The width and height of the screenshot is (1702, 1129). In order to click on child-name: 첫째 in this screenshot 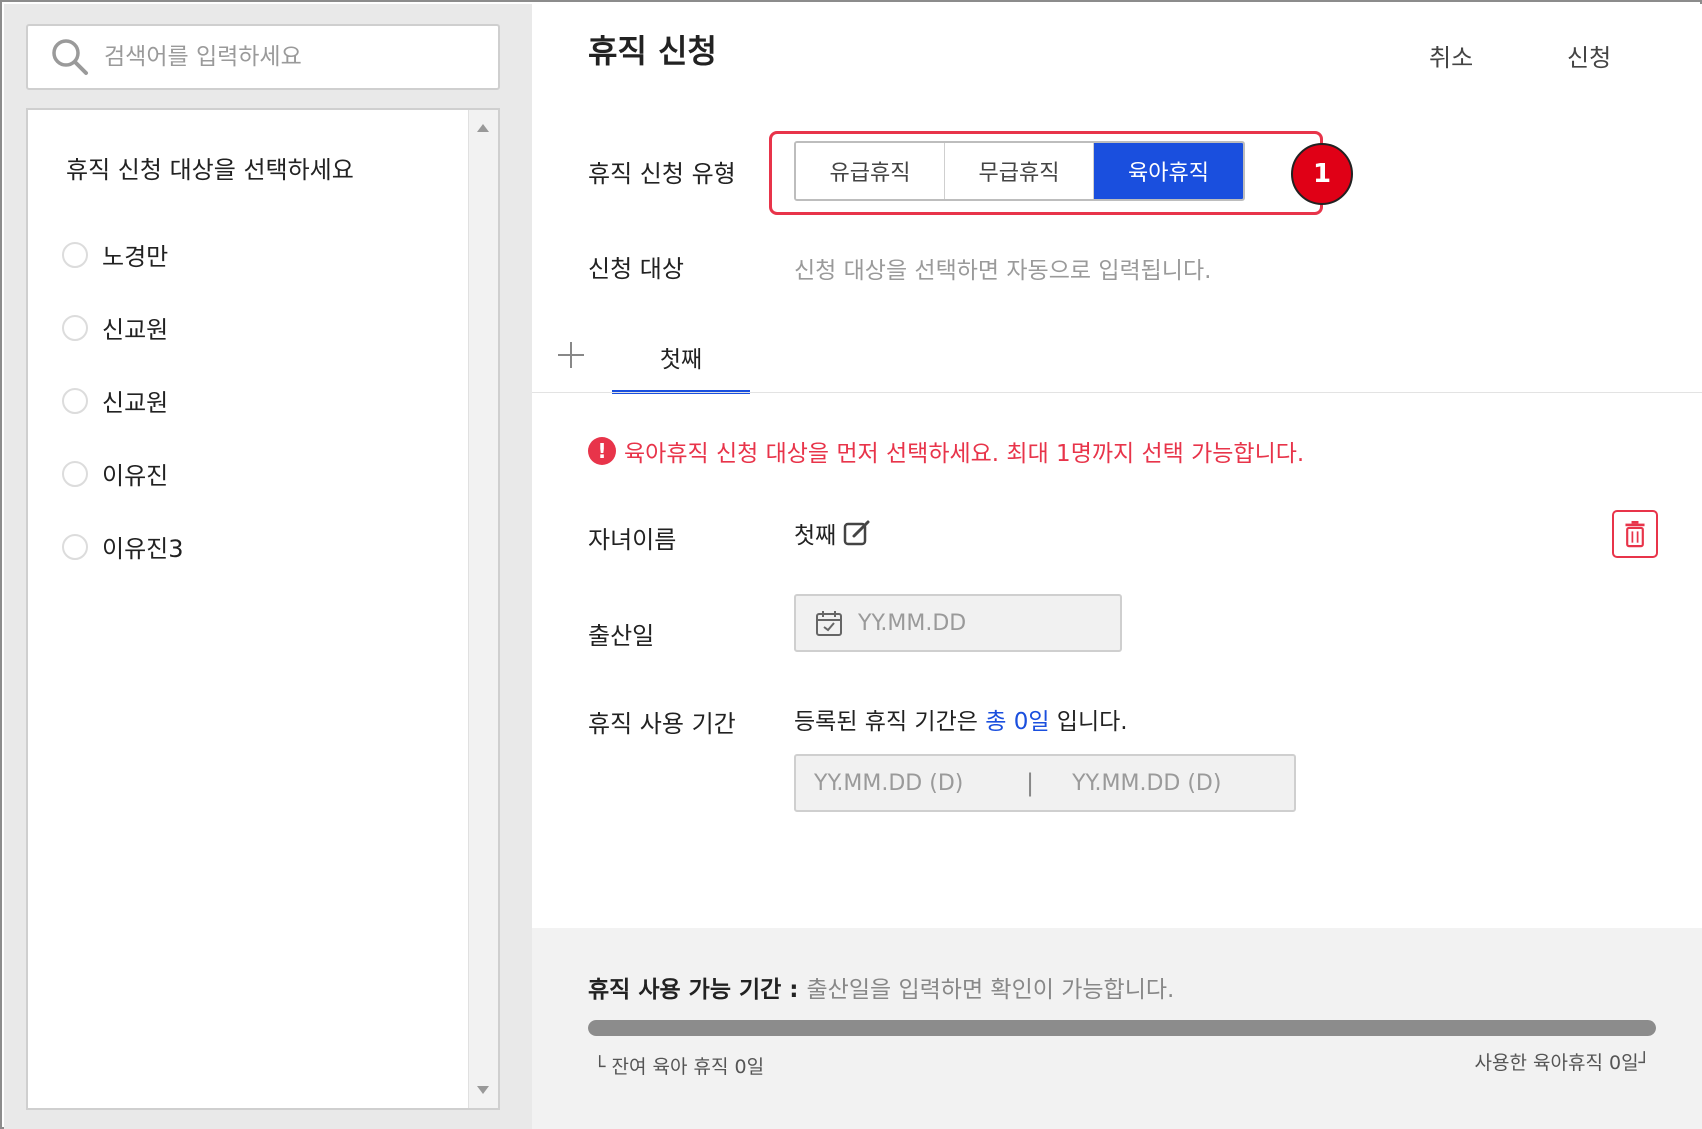, I will do `click(833, 533)`.